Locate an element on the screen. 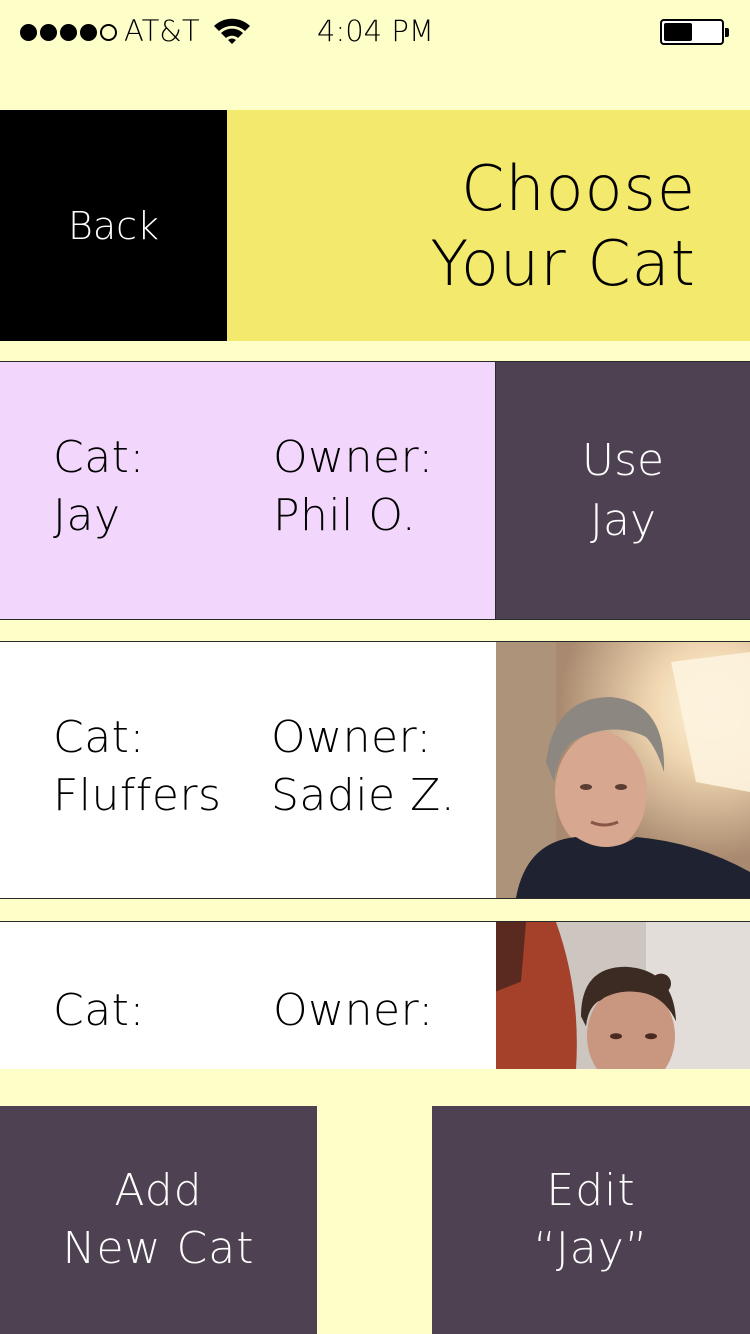 The width and height of the screenshot is (750, 1334). signal-strength-icon is located at coordinates (68, 32).